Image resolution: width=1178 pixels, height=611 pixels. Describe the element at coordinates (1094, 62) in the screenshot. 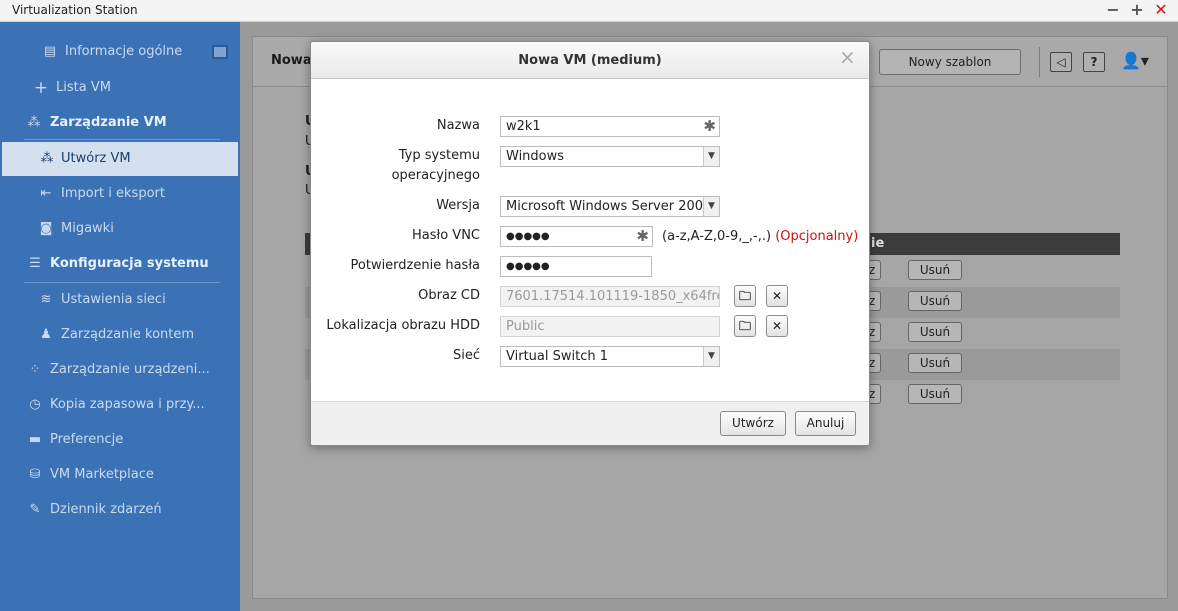

I see `help-icon: ?` at that location.